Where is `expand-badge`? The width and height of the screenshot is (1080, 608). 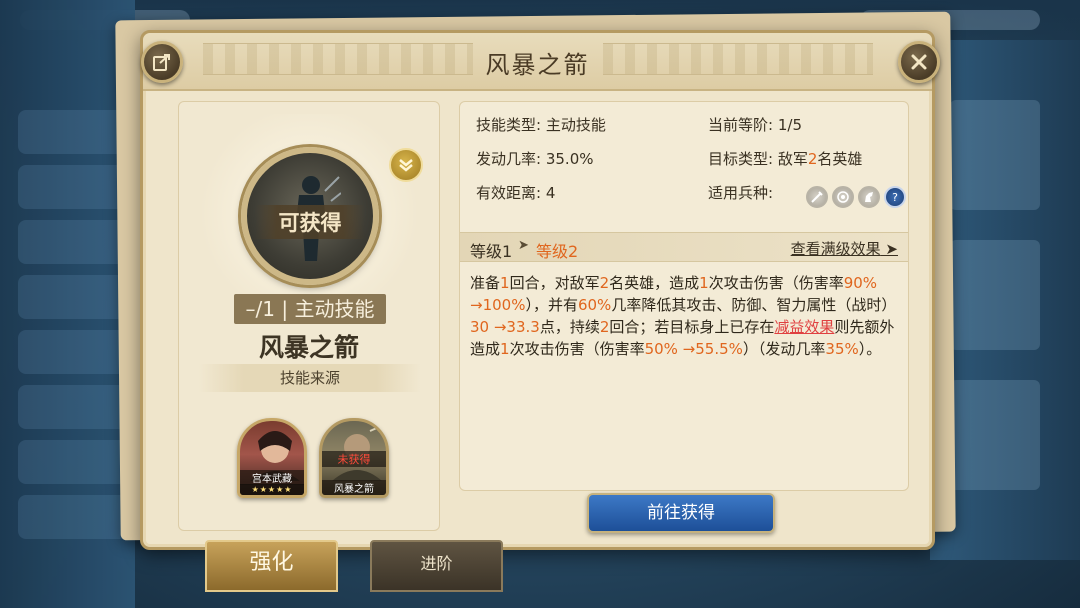
expand-badge is located at coordinates (406, 165).